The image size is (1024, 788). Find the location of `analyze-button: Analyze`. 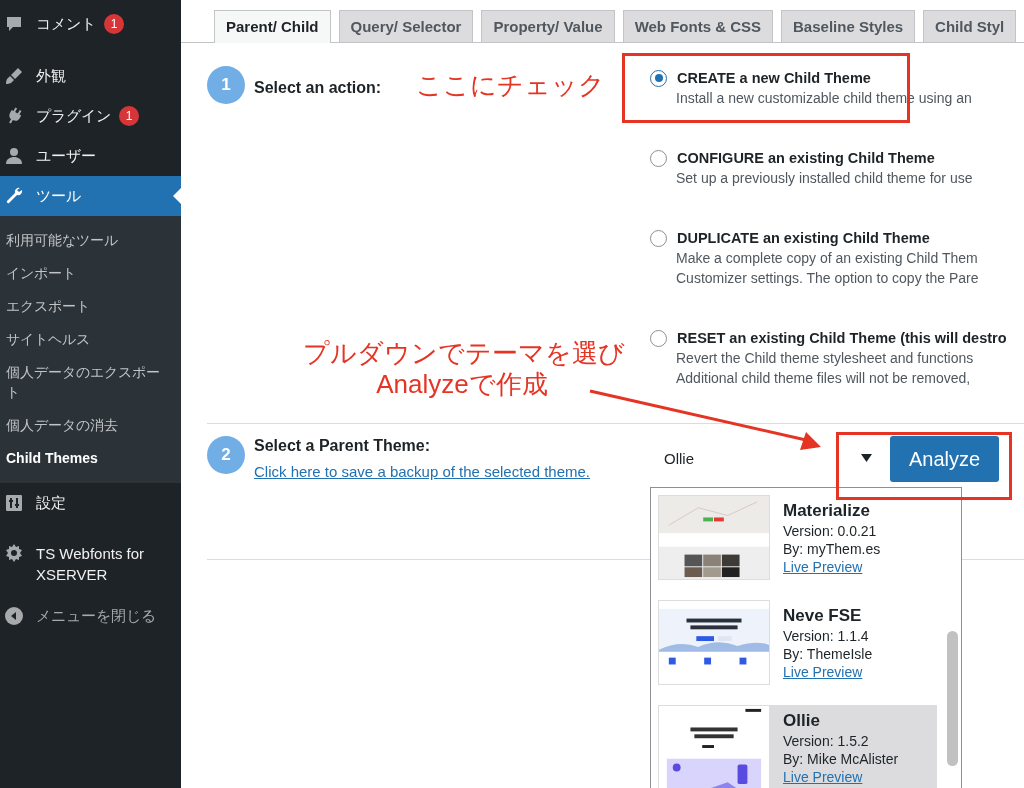

analyze-button: Analyze is located at coordinates (944, 459).